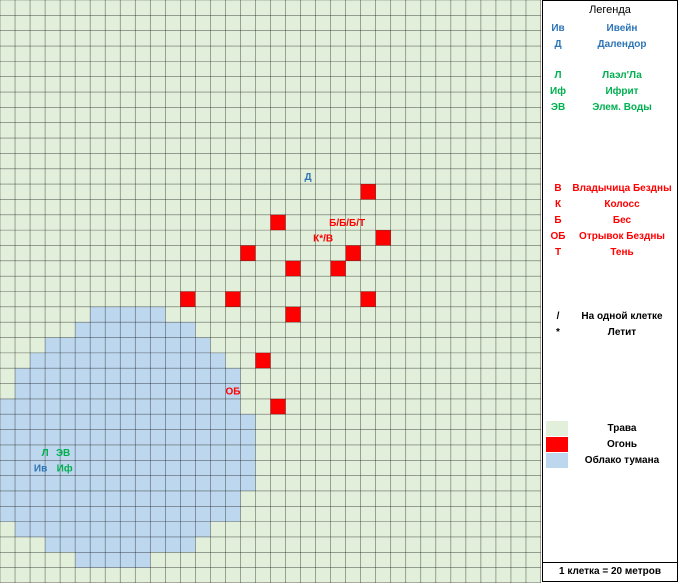  I want to click on legend-enemy-shadow: Т Тень, so click(611, 253).